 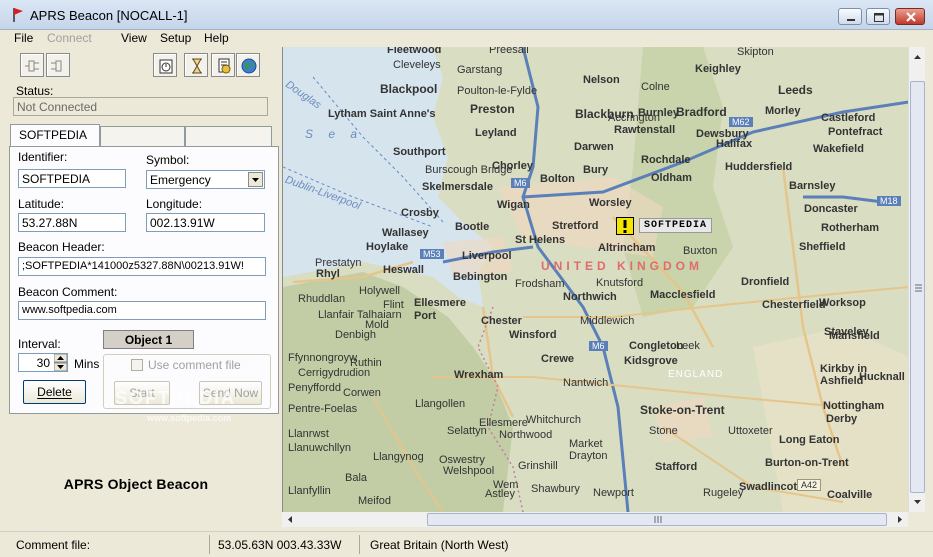 What do you see at coordinates (755, 52) in the screenshot?
I see `town-label: Skipton` at bounding box center [755, 52].